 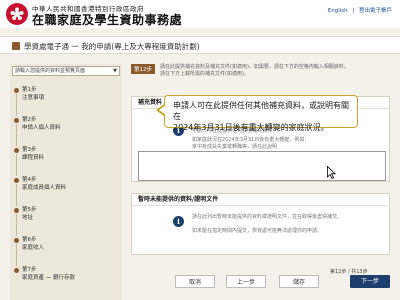 I want to click on step-name: 課程資料, so click(x=33, y=158).